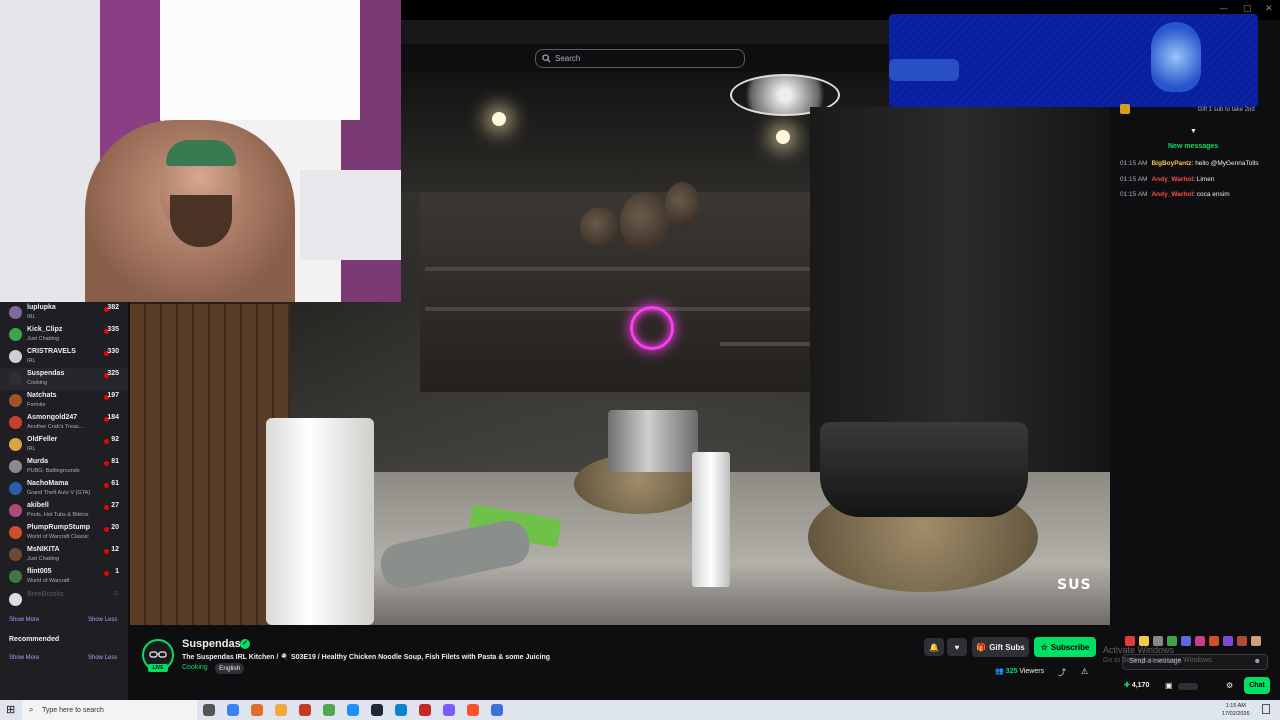 The image size is (1280, 720). I want to click on bell-icon: 🔔, so click(934, 647).